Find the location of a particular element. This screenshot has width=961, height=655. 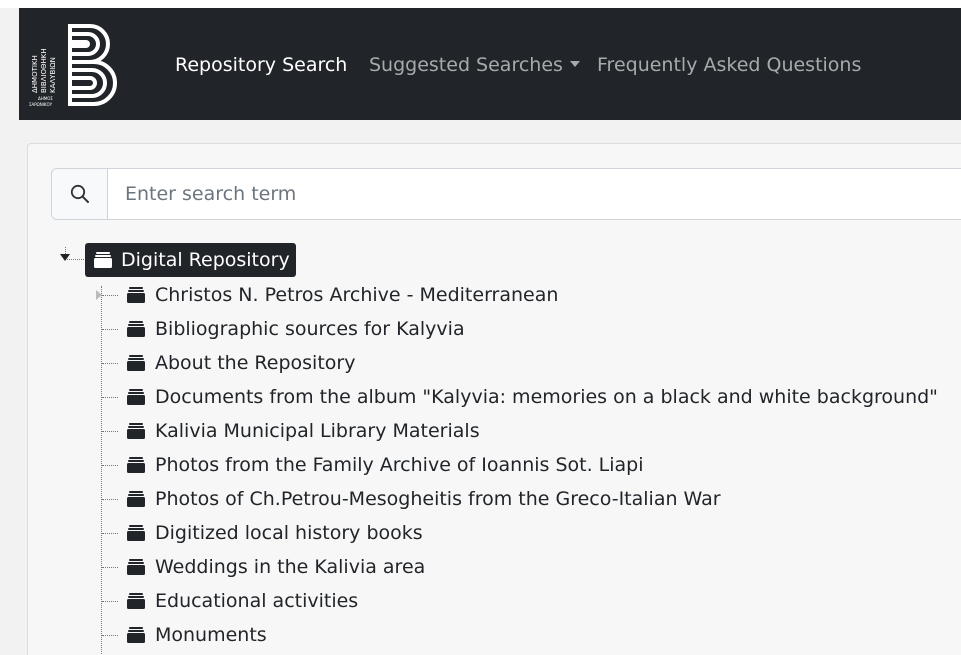

logo-text-line-2: ΒΙΒΛΙΟΘΗΚΗ is located at coordinates (44, 70).